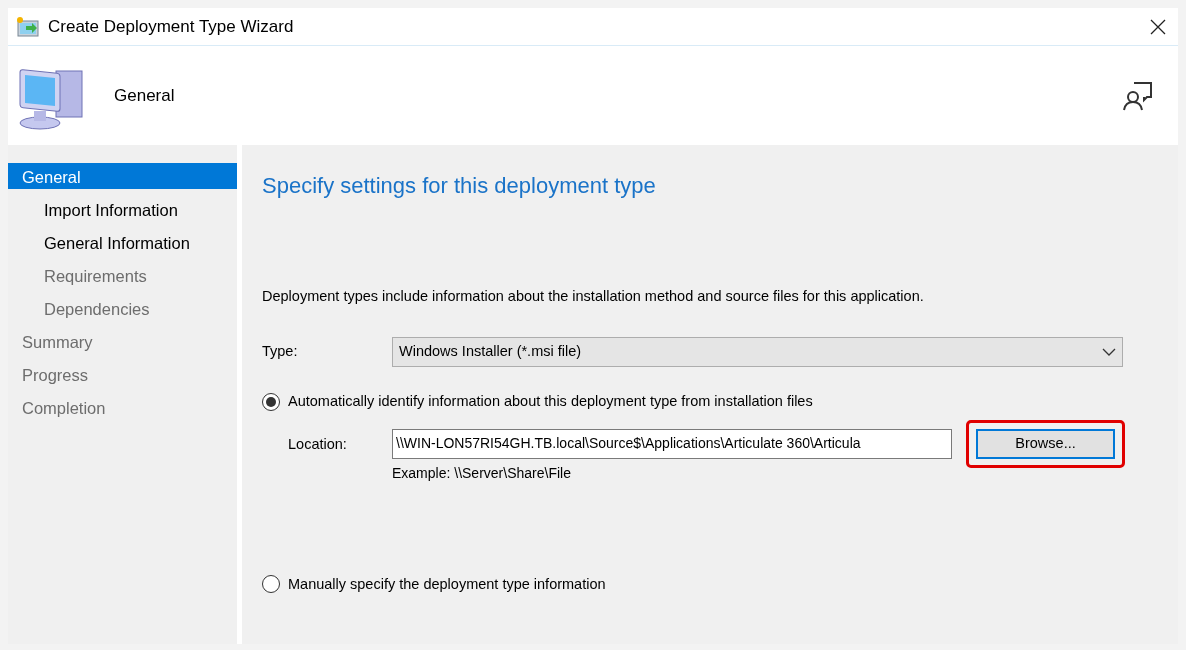  What do you see at coordinates (1158, 26) in the screenshot?
I see `close-icon` at bounding box center [1158, 26].